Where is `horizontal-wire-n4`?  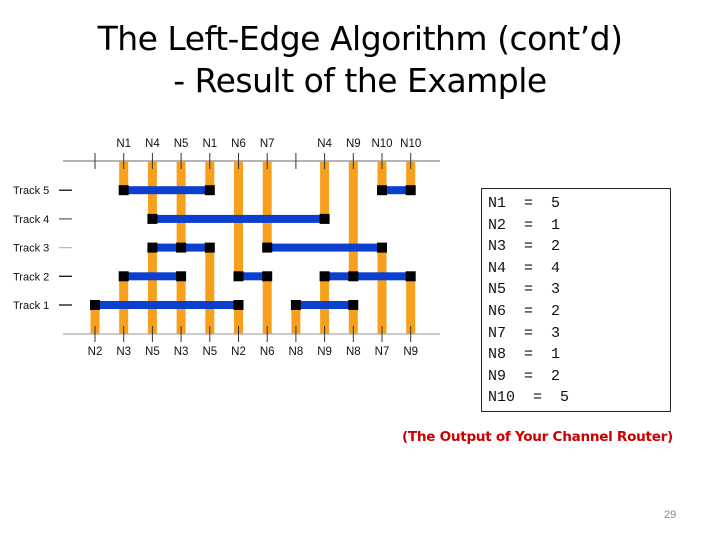 horizontal-wire-n4 is located at coordinates (238, 218).